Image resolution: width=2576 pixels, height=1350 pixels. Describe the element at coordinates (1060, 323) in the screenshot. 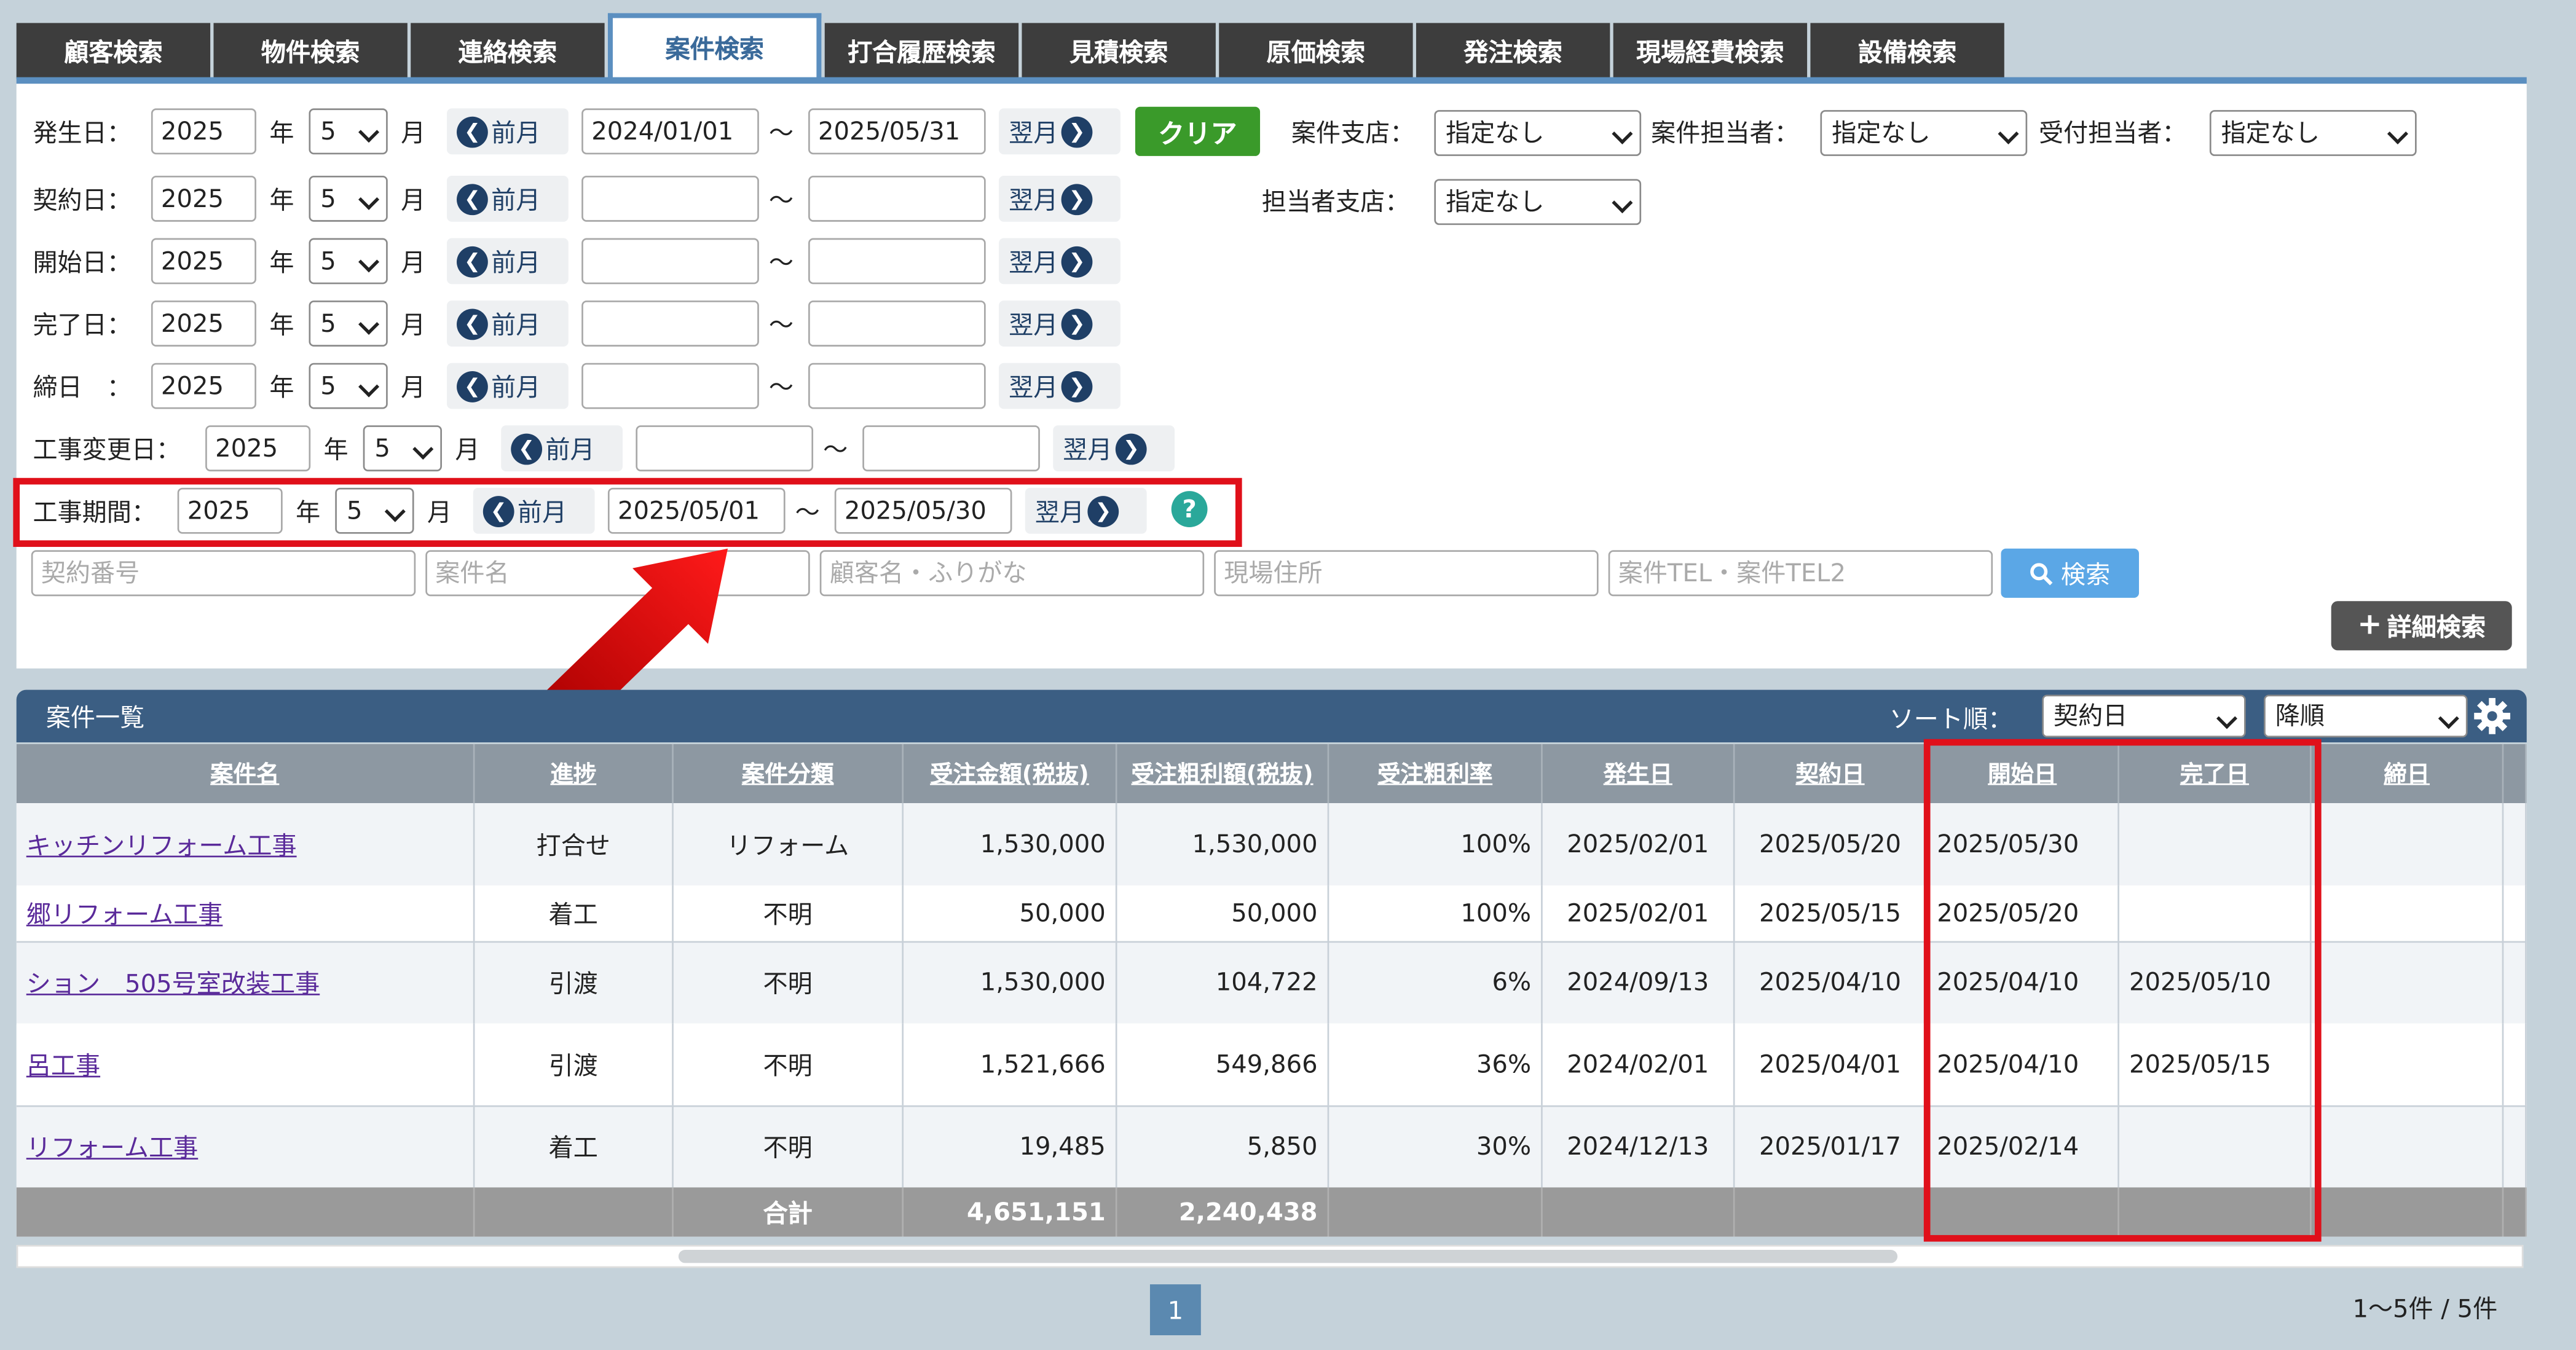

I see `next-month-button-3: 翌月 ❯` at that location.